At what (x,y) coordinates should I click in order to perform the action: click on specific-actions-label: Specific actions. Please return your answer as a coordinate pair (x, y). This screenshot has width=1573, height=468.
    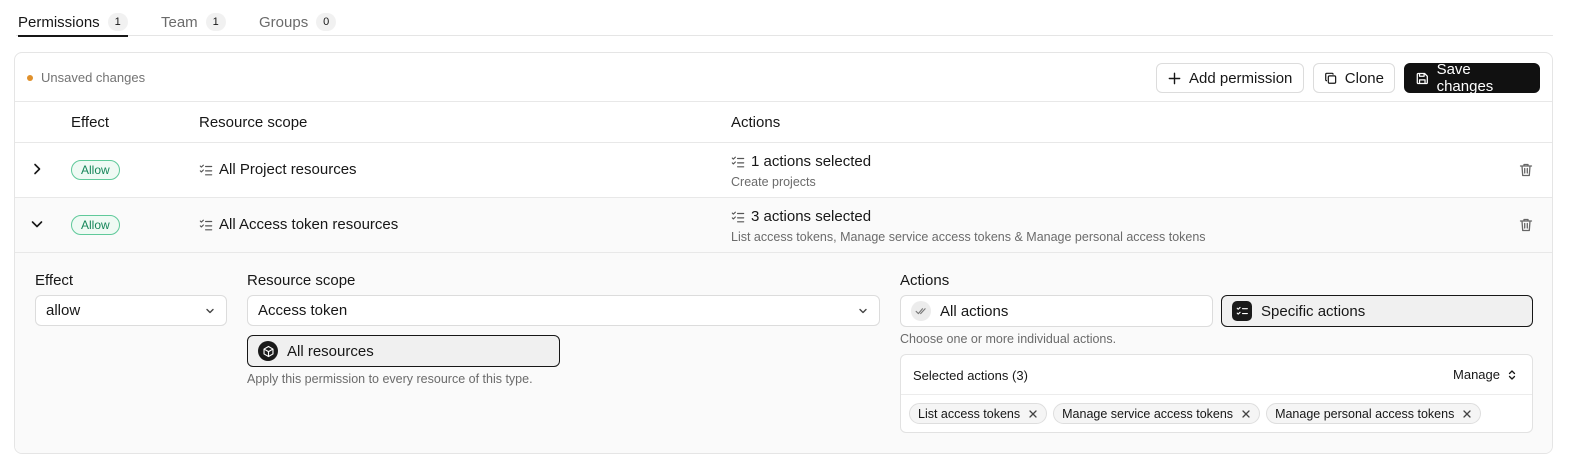
    Looking at the image, I should click on (1313, 311).